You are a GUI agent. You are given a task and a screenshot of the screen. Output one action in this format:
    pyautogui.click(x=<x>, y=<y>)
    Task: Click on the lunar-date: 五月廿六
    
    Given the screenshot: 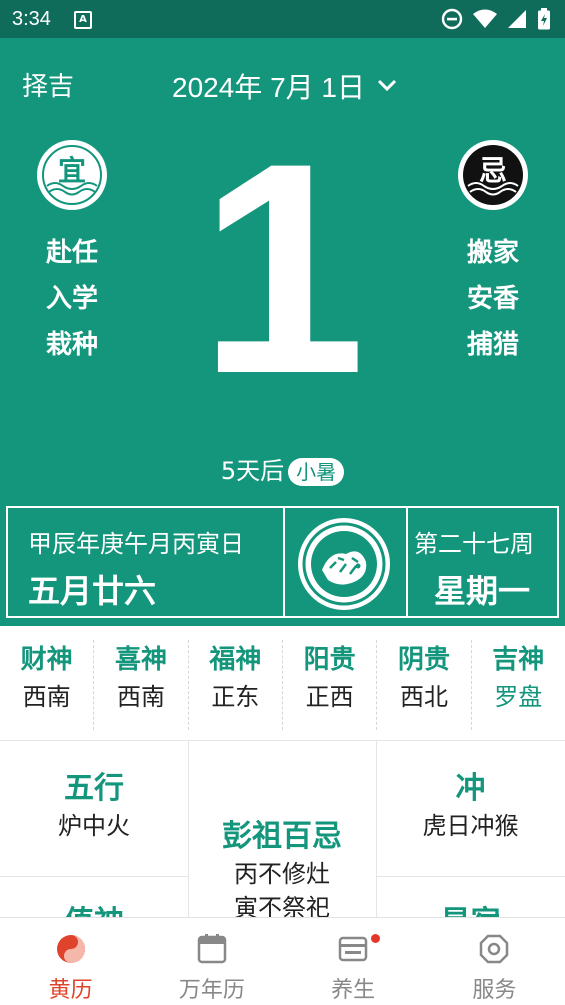 What is the action you would take?
    pyautogui.click(x=92, y=591)
    